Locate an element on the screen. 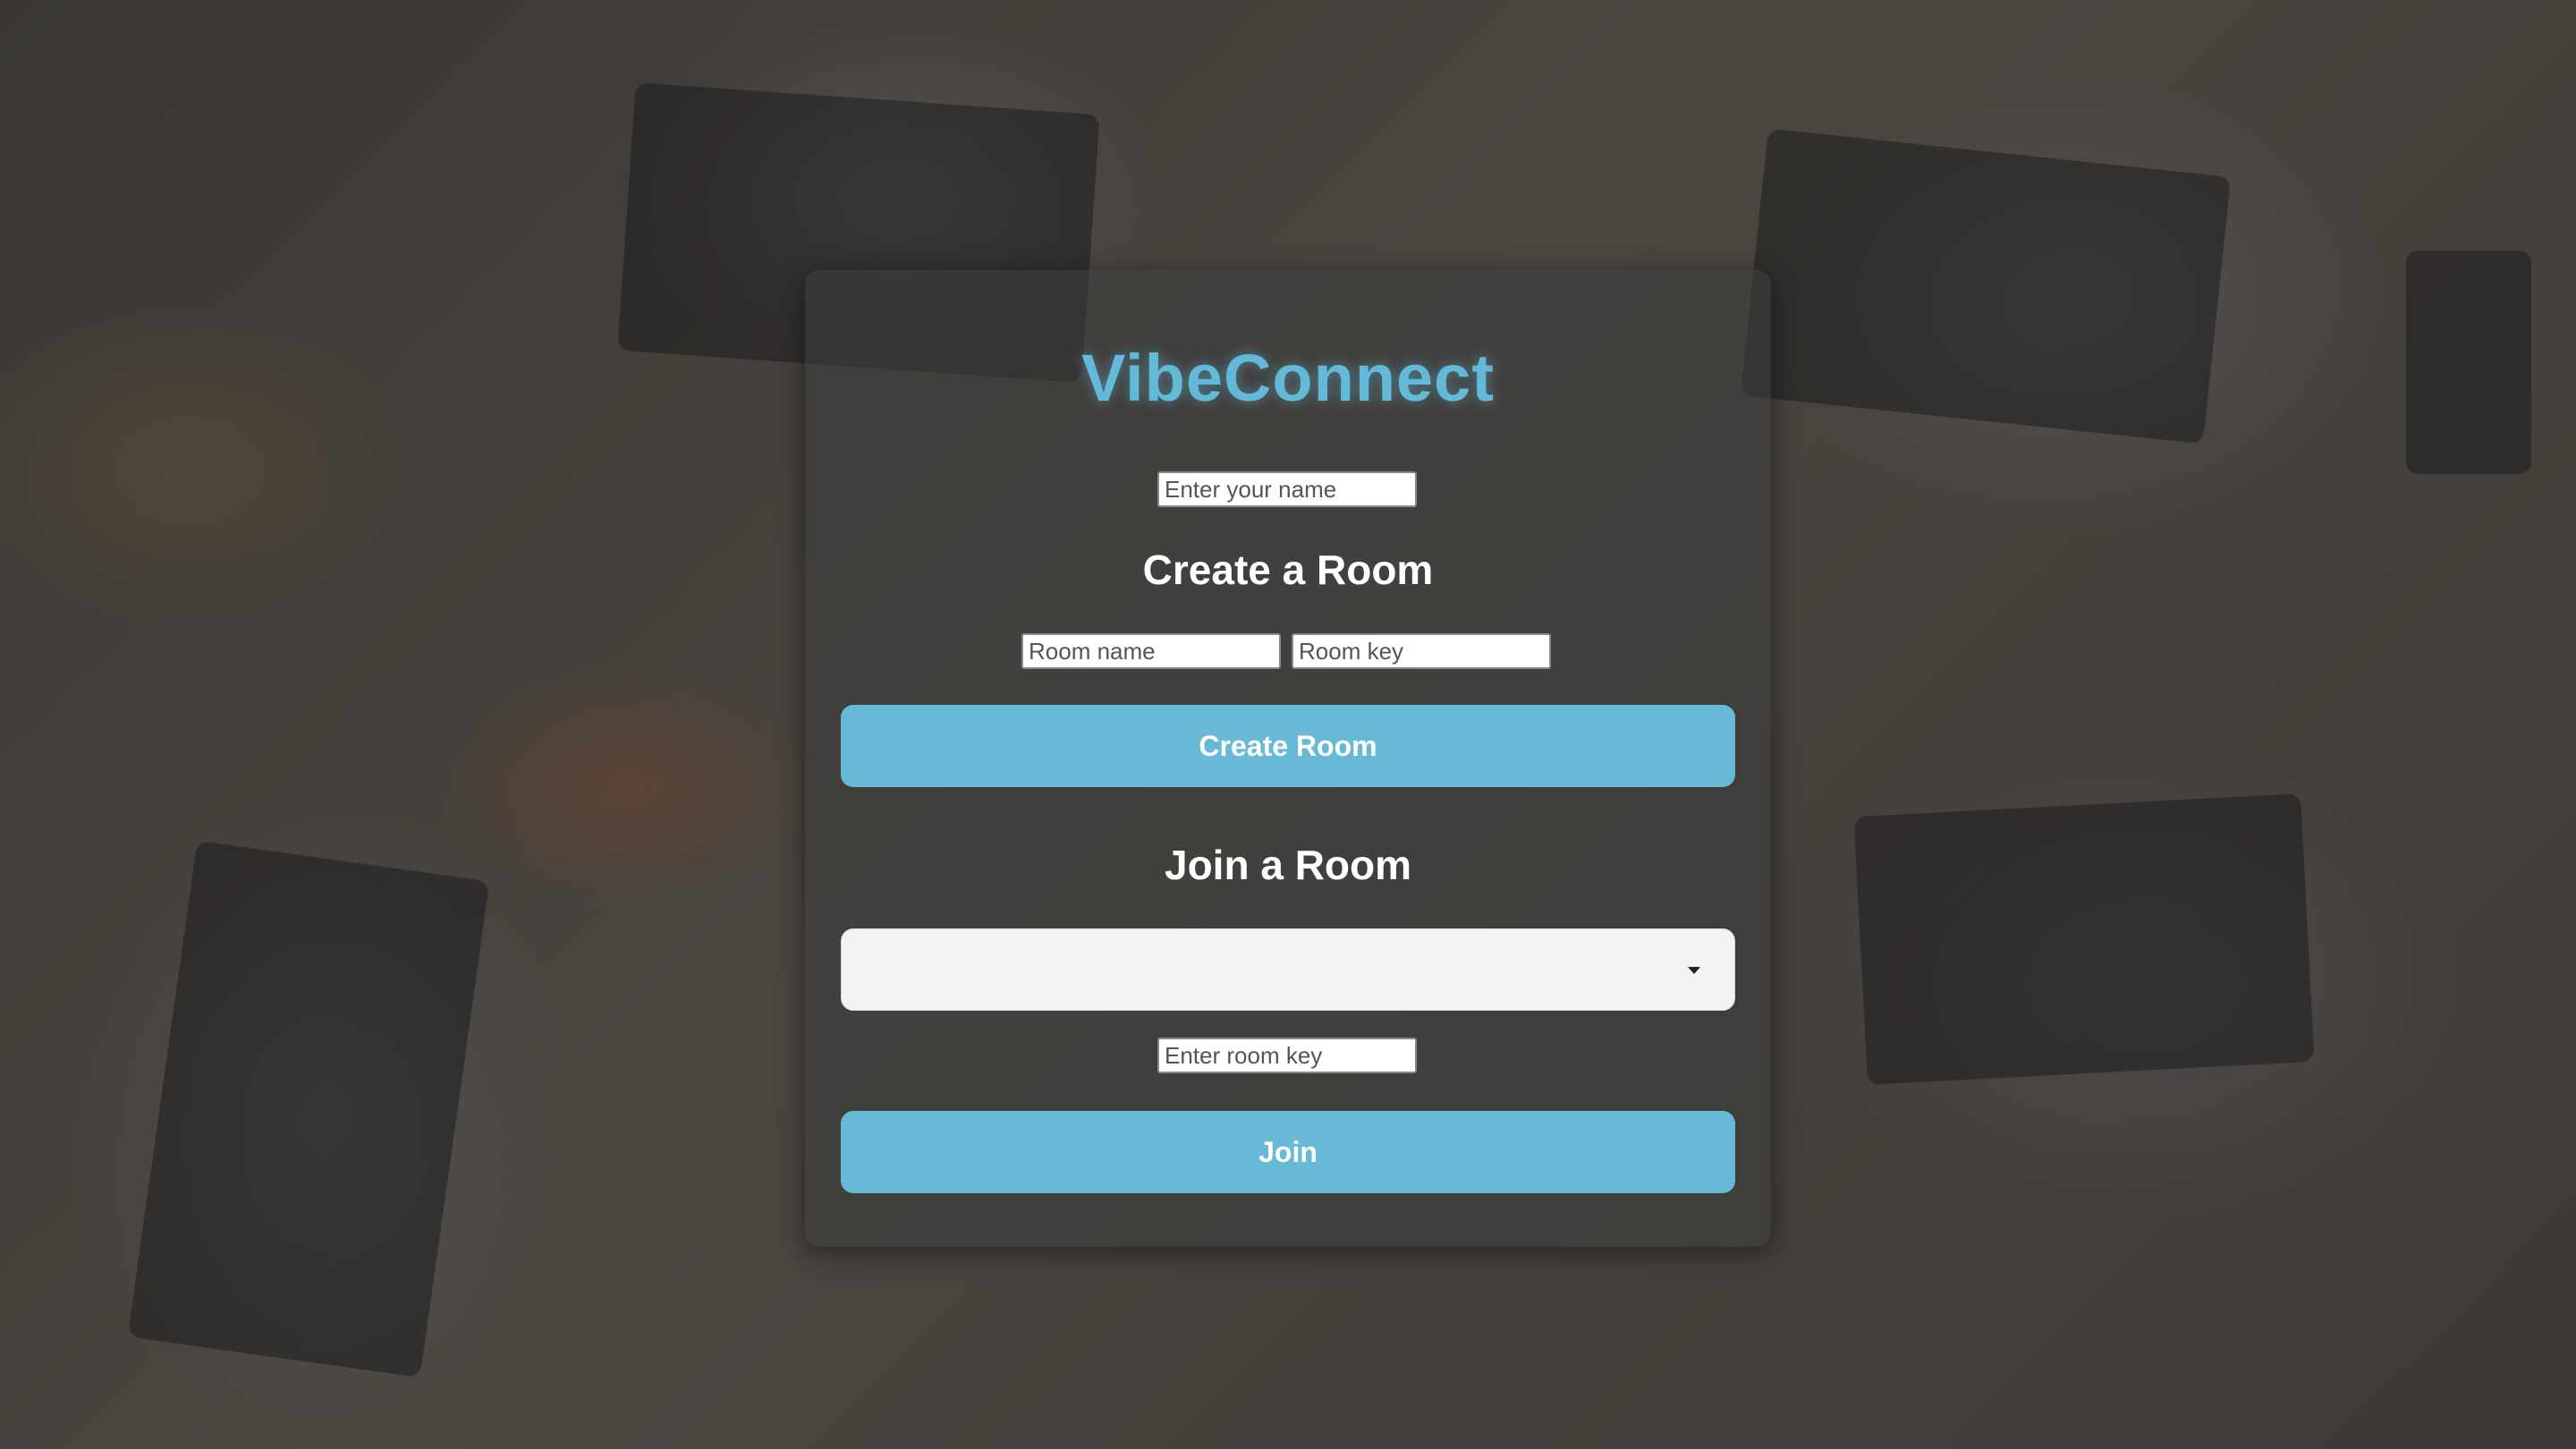  chevron-down-icon is located at coordinates (1694, 970).